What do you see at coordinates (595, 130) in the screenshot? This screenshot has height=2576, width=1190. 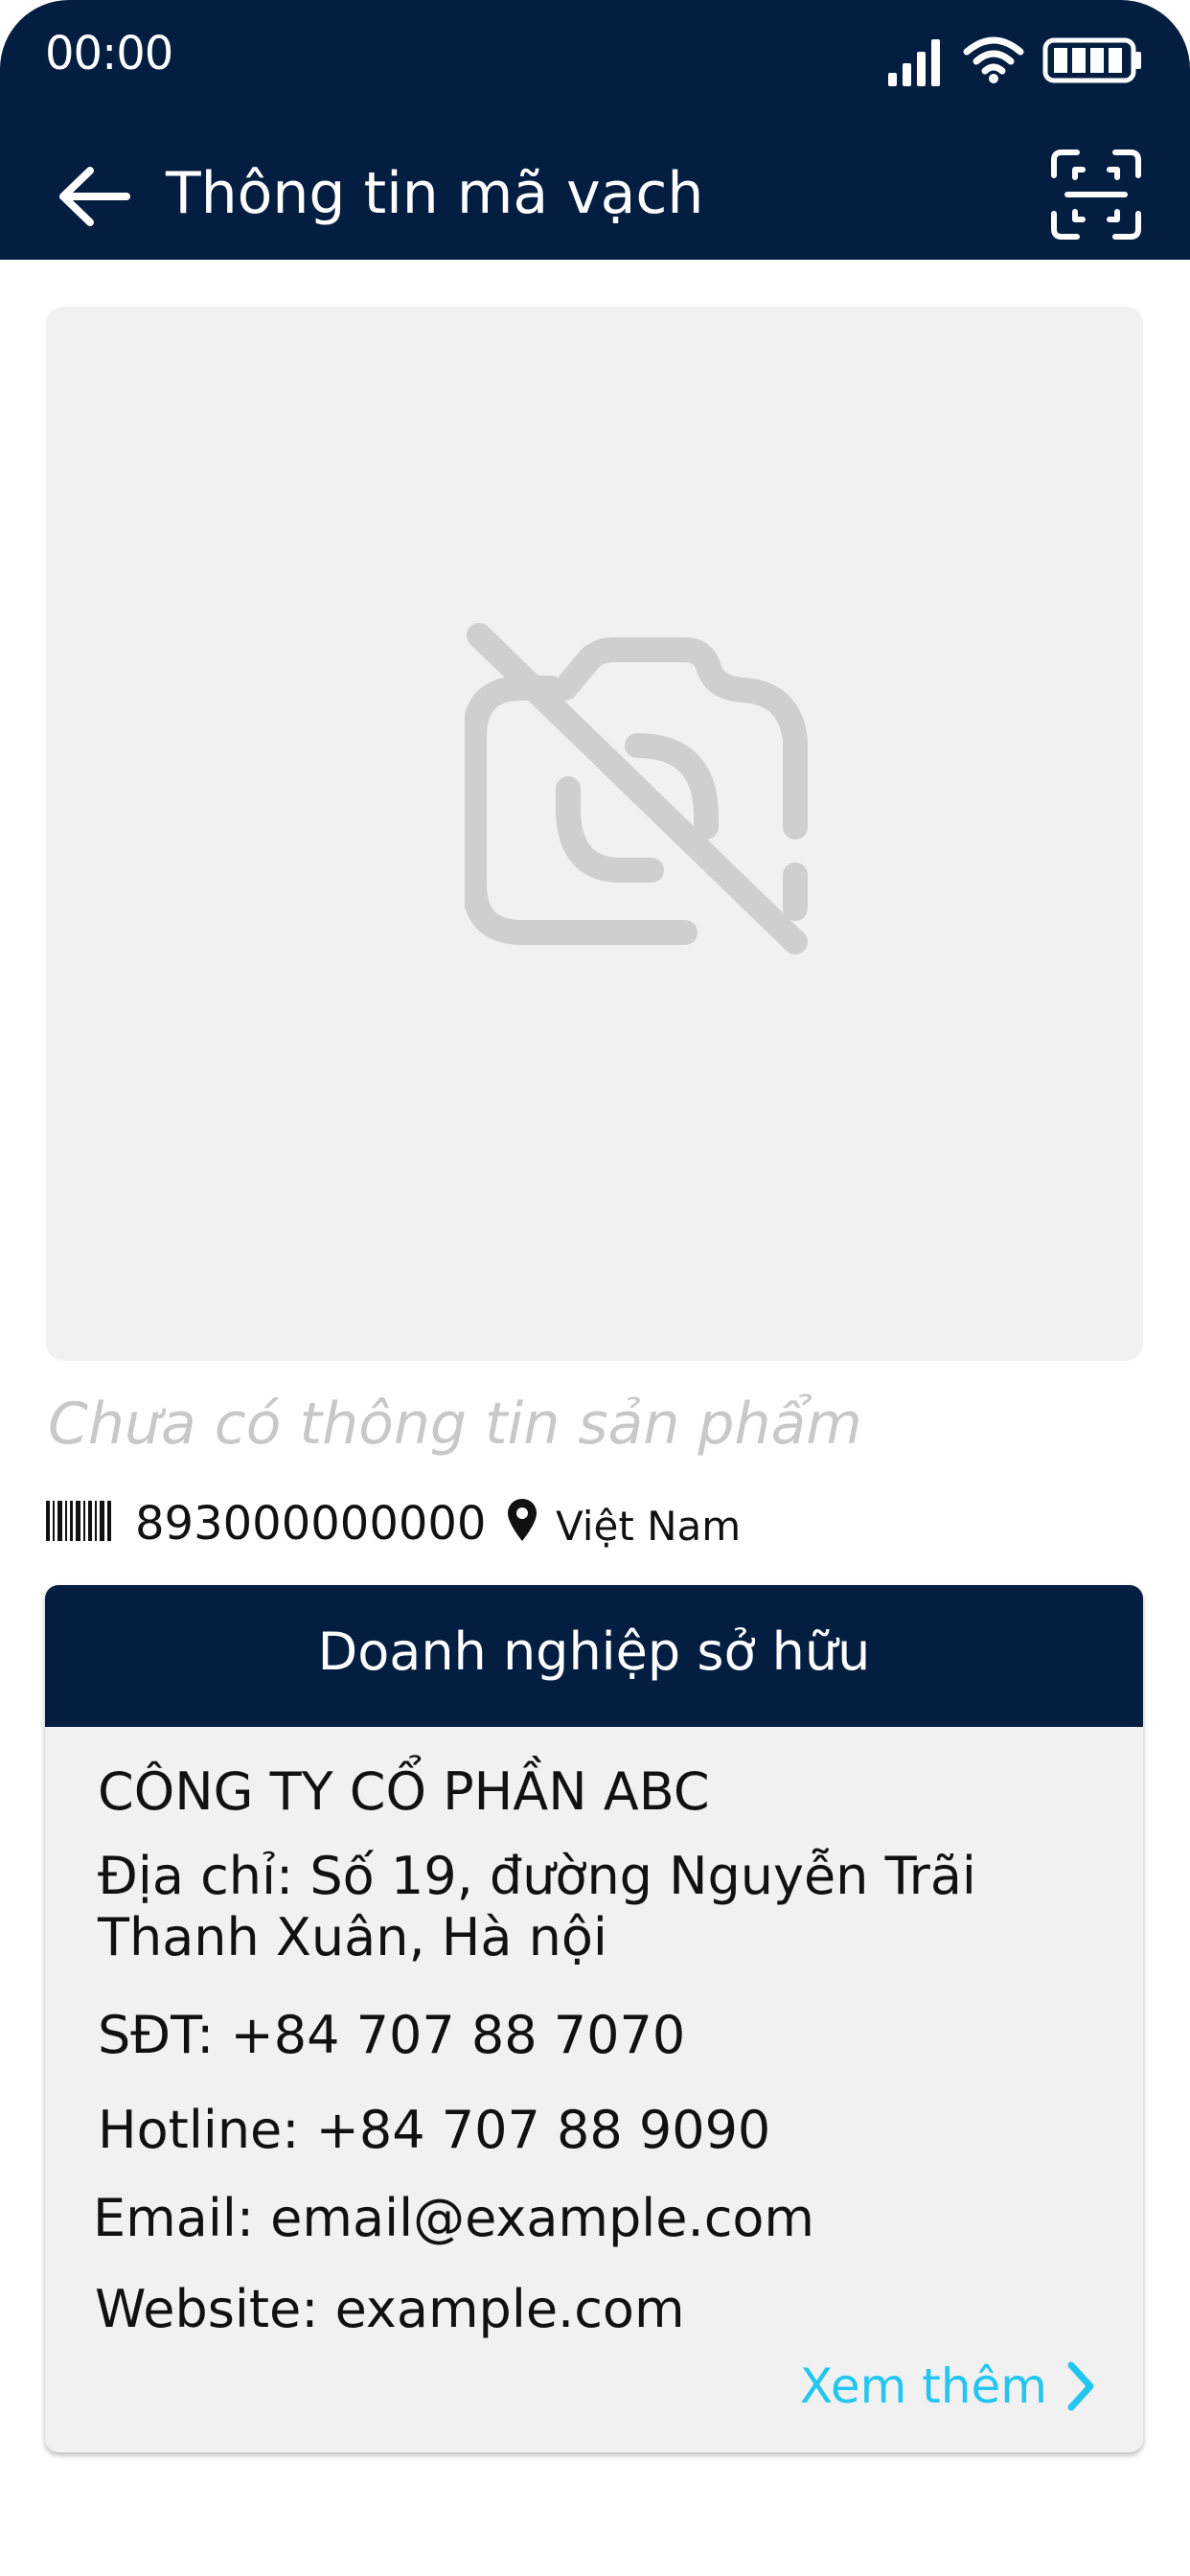 I see `app-header: 00:00 Thông tin mã vạch` at bounding box center [595, 130].